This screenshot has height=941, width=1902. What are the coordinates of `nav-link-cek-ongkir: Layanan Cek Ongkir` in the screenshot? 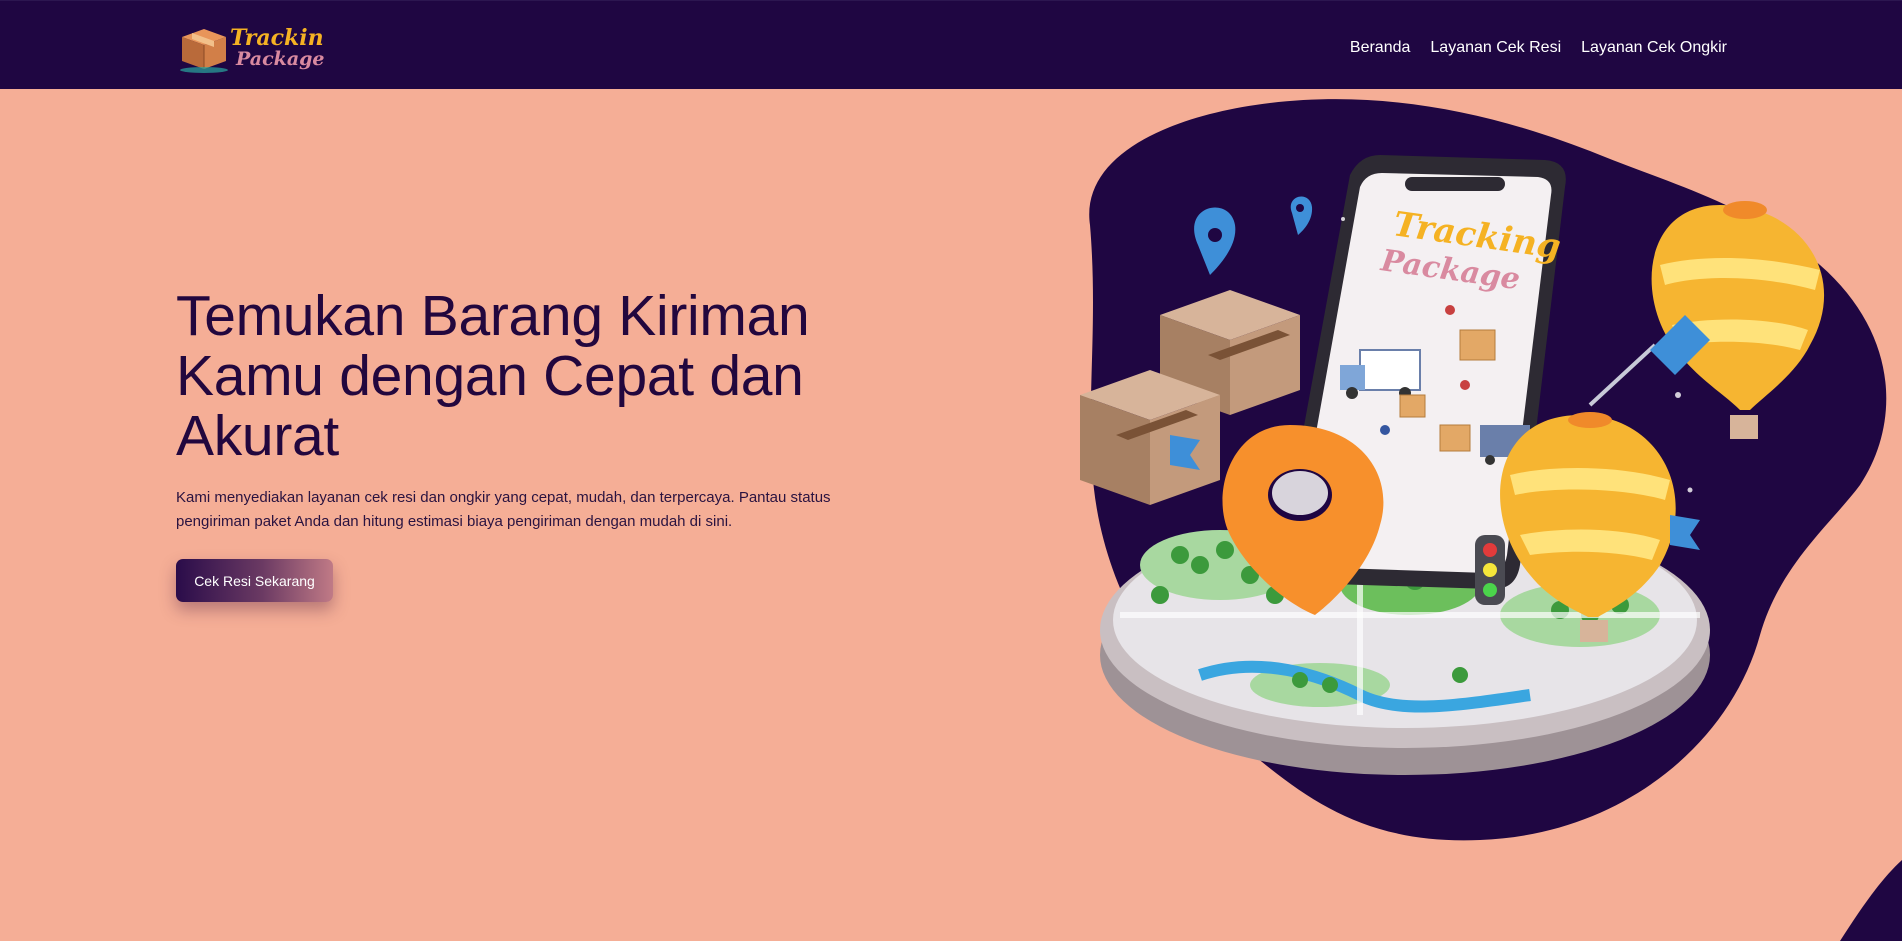 It's located at (1654, 48).